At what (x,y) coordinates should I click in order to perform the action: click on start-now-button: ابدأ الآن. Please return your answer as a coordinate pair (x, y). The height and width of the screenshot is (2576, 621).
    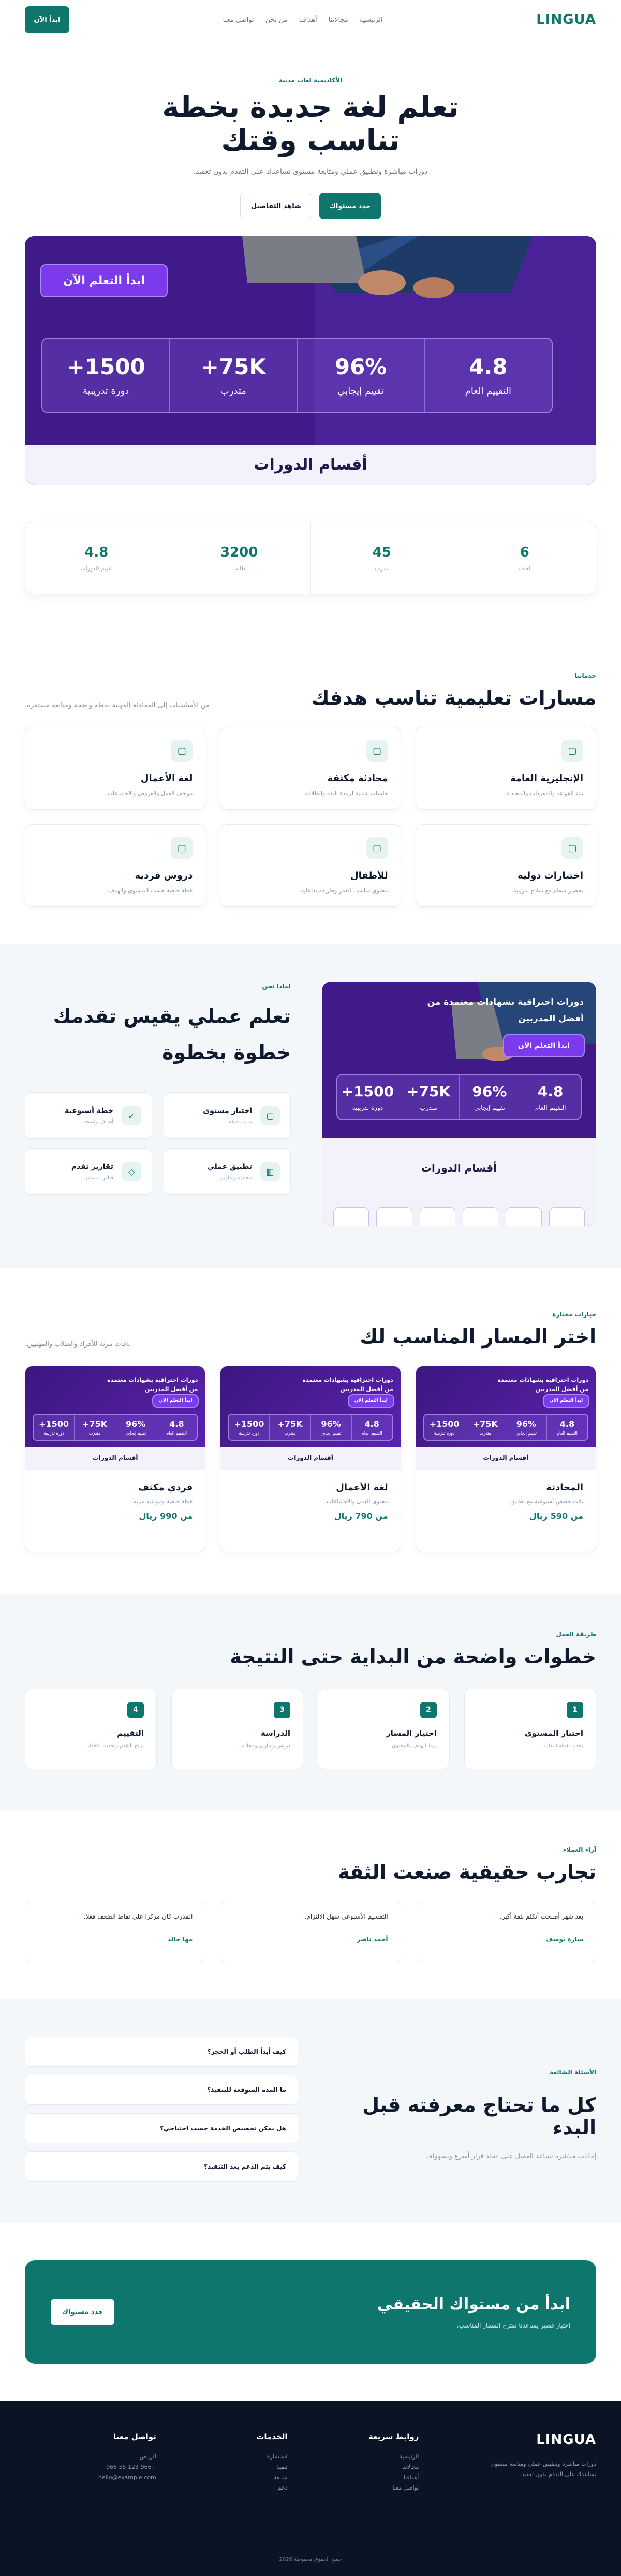
    Looking at the image, I should click on (47, 20).